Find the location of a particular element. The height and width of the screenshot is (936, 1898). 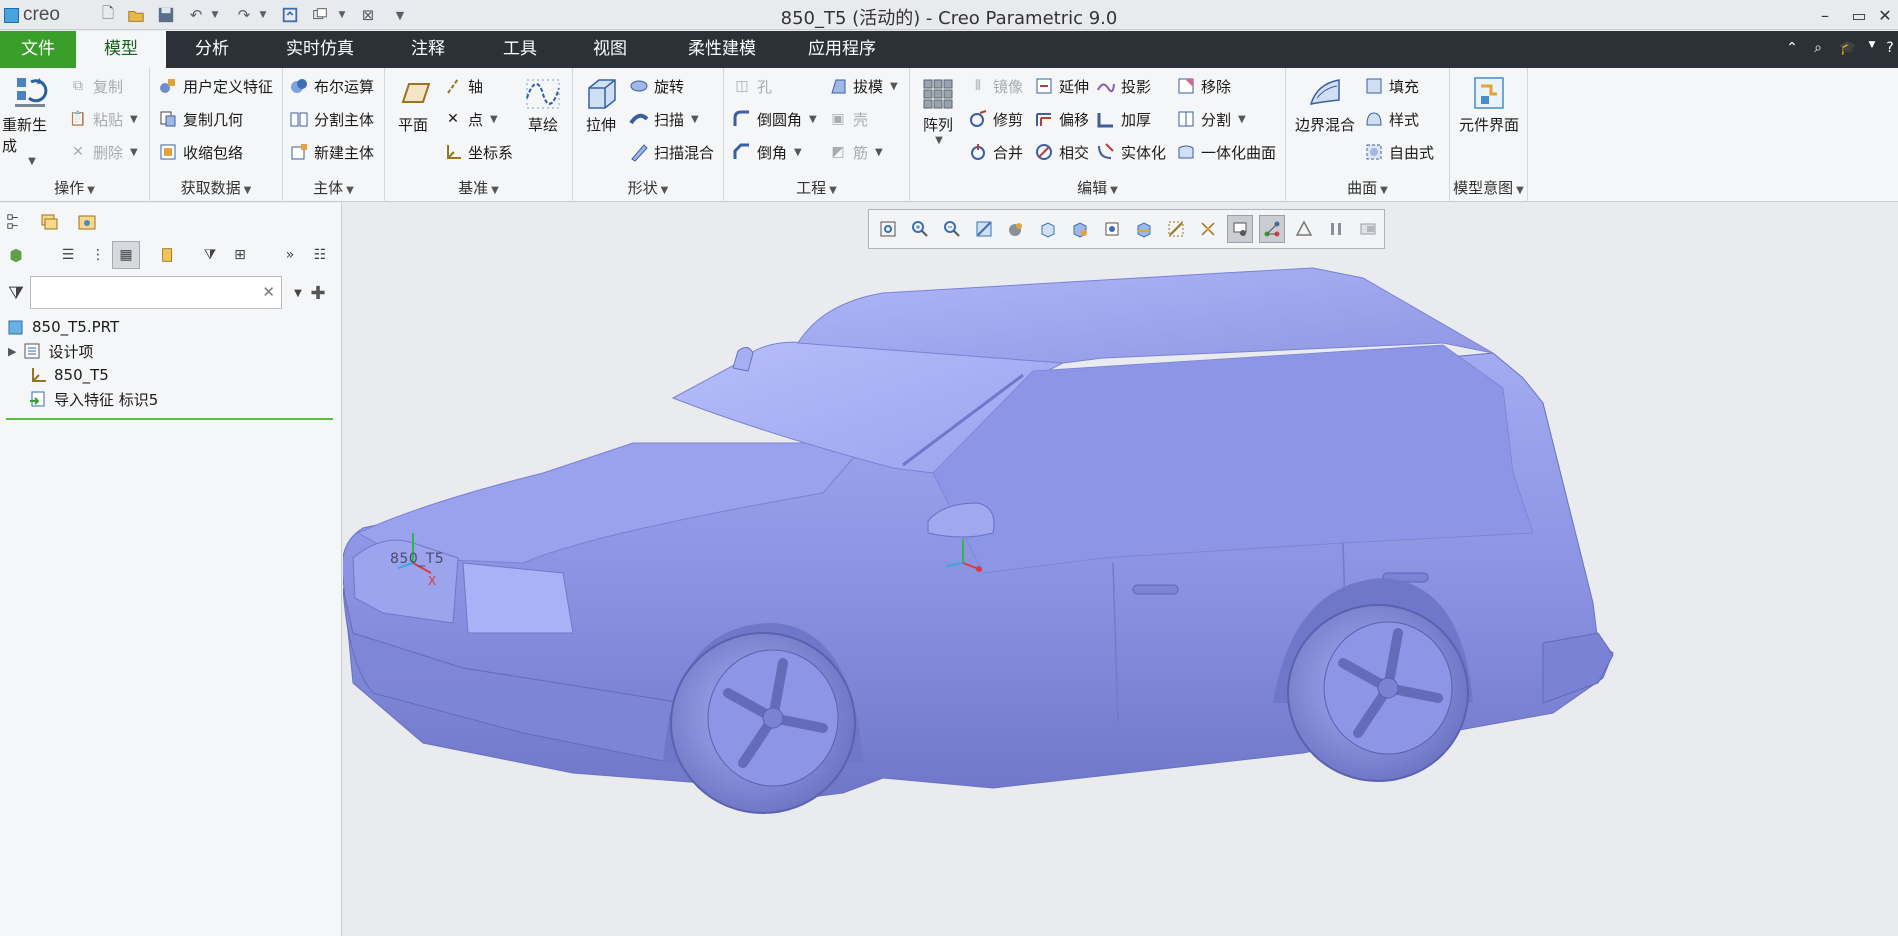

tree-filters-icon: ⧩ is located at coordinates (210, 255).